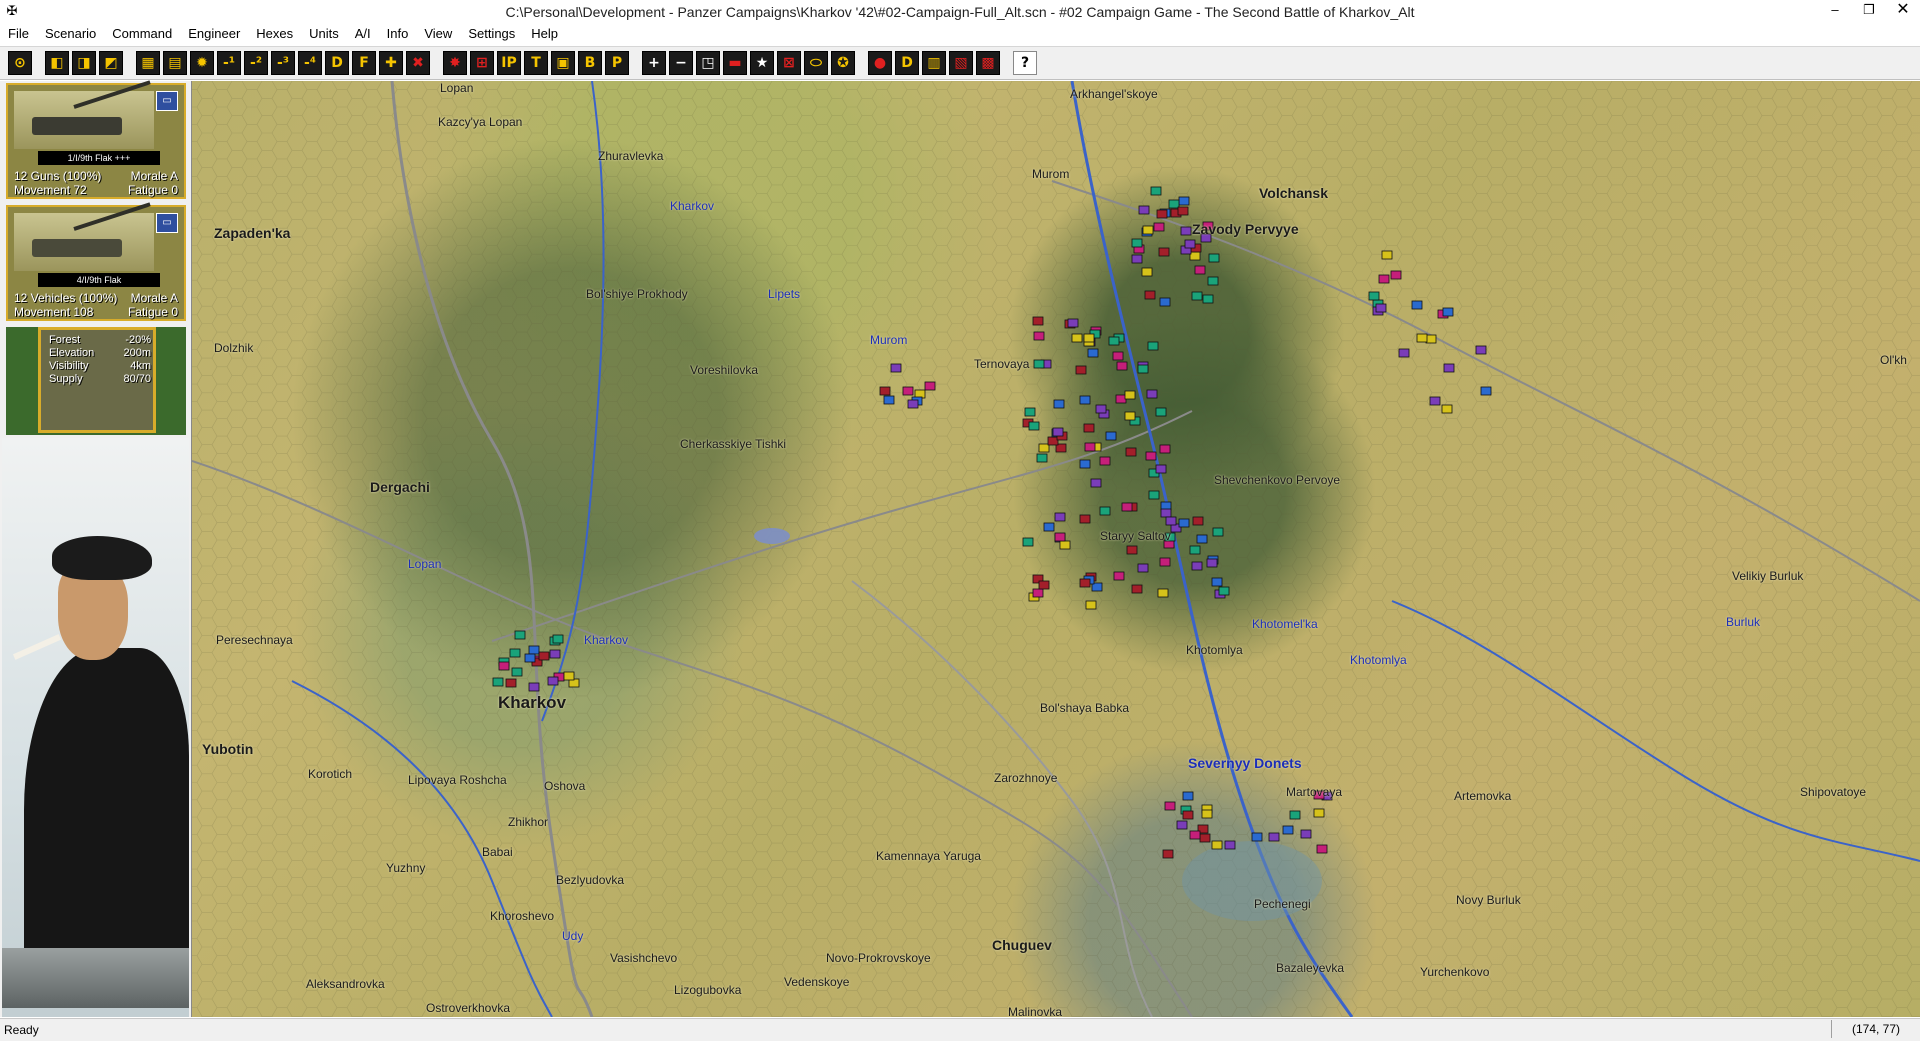 The height and width of the screenshot is (1041, 1920). Describe the element at coordinates (762, 63) in the screenshot. I see `toolbar-button-27: ★` at that location.